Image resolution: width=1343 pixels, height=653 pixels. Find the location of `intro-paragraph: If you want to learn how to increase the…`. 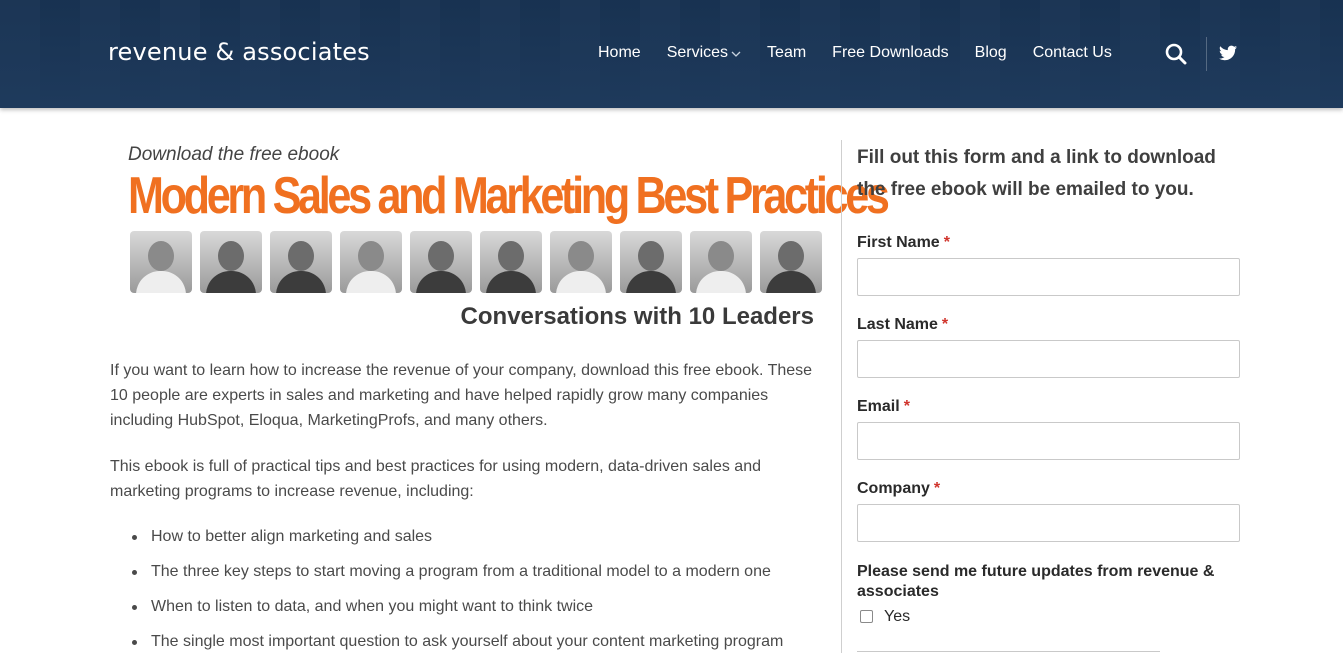

intro-paragraph: If you want to learn how to increase the… is located at coordinates (461, 395).